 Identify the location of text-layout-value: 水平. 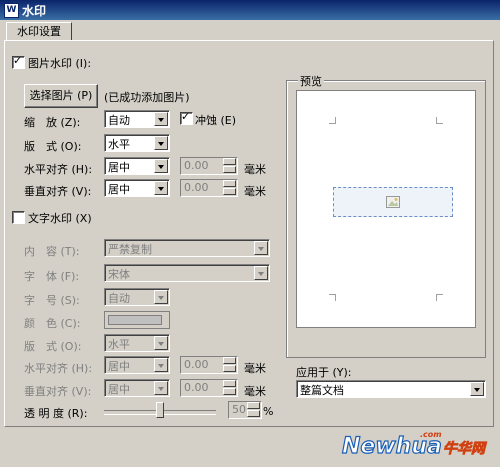
(119, 344).